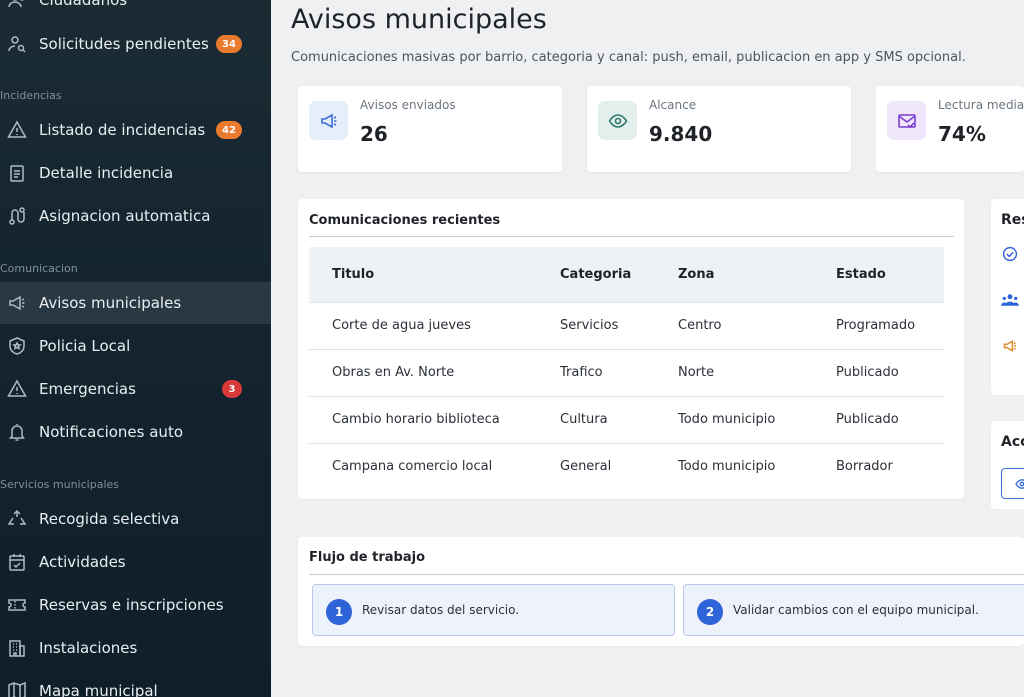 The width and height of the screenshot is (1024, 697). Describe the element at coordinates (408, 105) in the screenshot. I see `stat-label: Avisos enviados` at that location.